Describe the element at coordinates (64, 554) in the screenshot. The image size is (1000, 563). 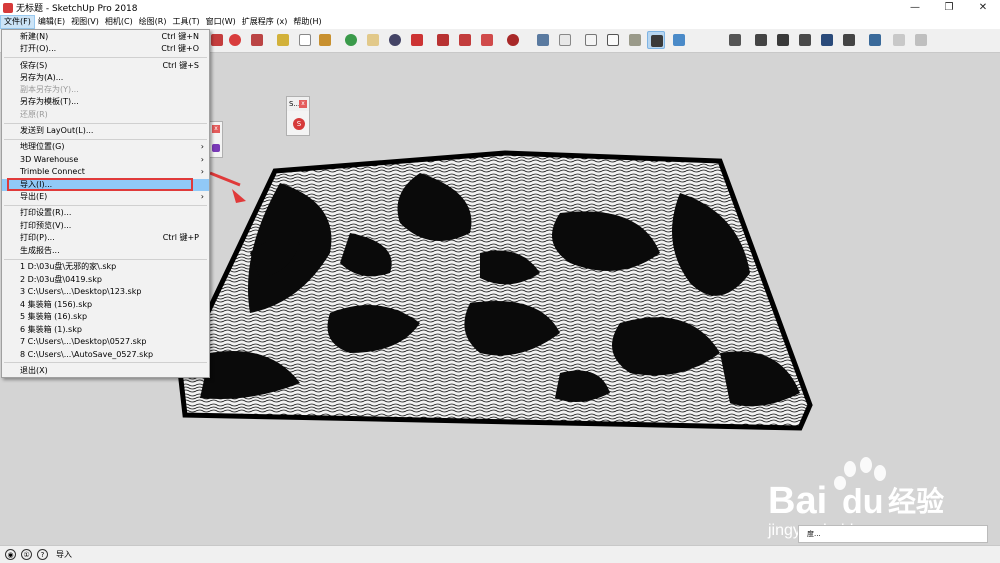
I see `status-text: 导入` at that location.